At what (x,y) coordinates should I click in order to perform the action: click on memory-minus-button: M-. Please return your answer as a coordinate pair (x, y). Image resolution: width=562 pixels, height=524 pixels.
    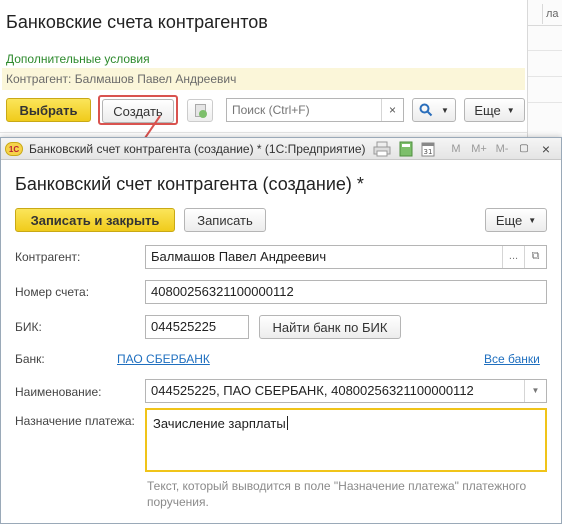
    Looking at the image, I should click on (502, 149).